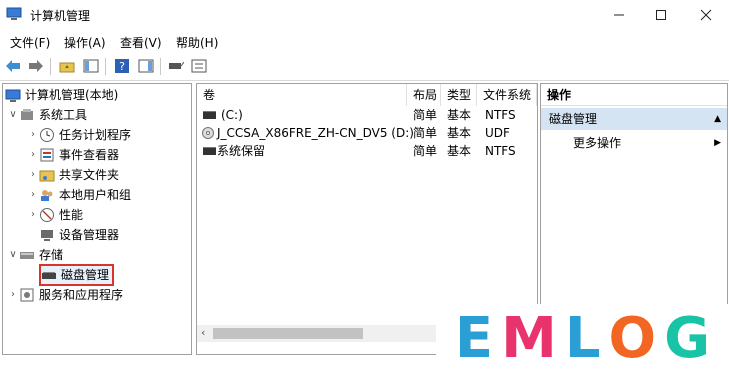 The image size is (729, 374). I want to click on up-folder-button, so click(67, 66).